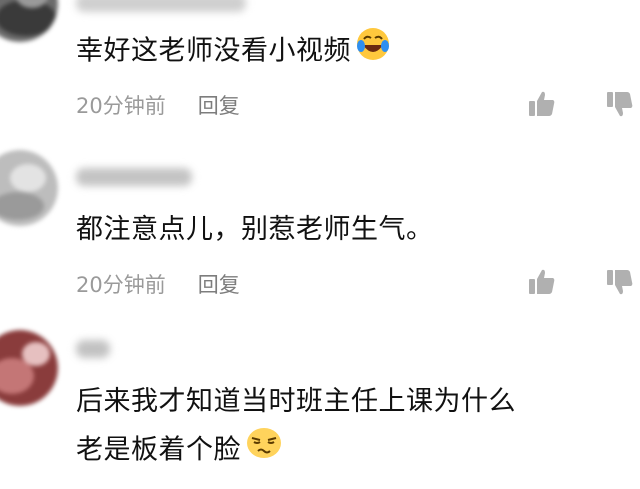 The width and height of the screenshot is (640, 489). Describe the element at coordinates (255, 229) in the screenshot. I see `comment-text: 都注意点儿，别惹老师生气。` at that location.